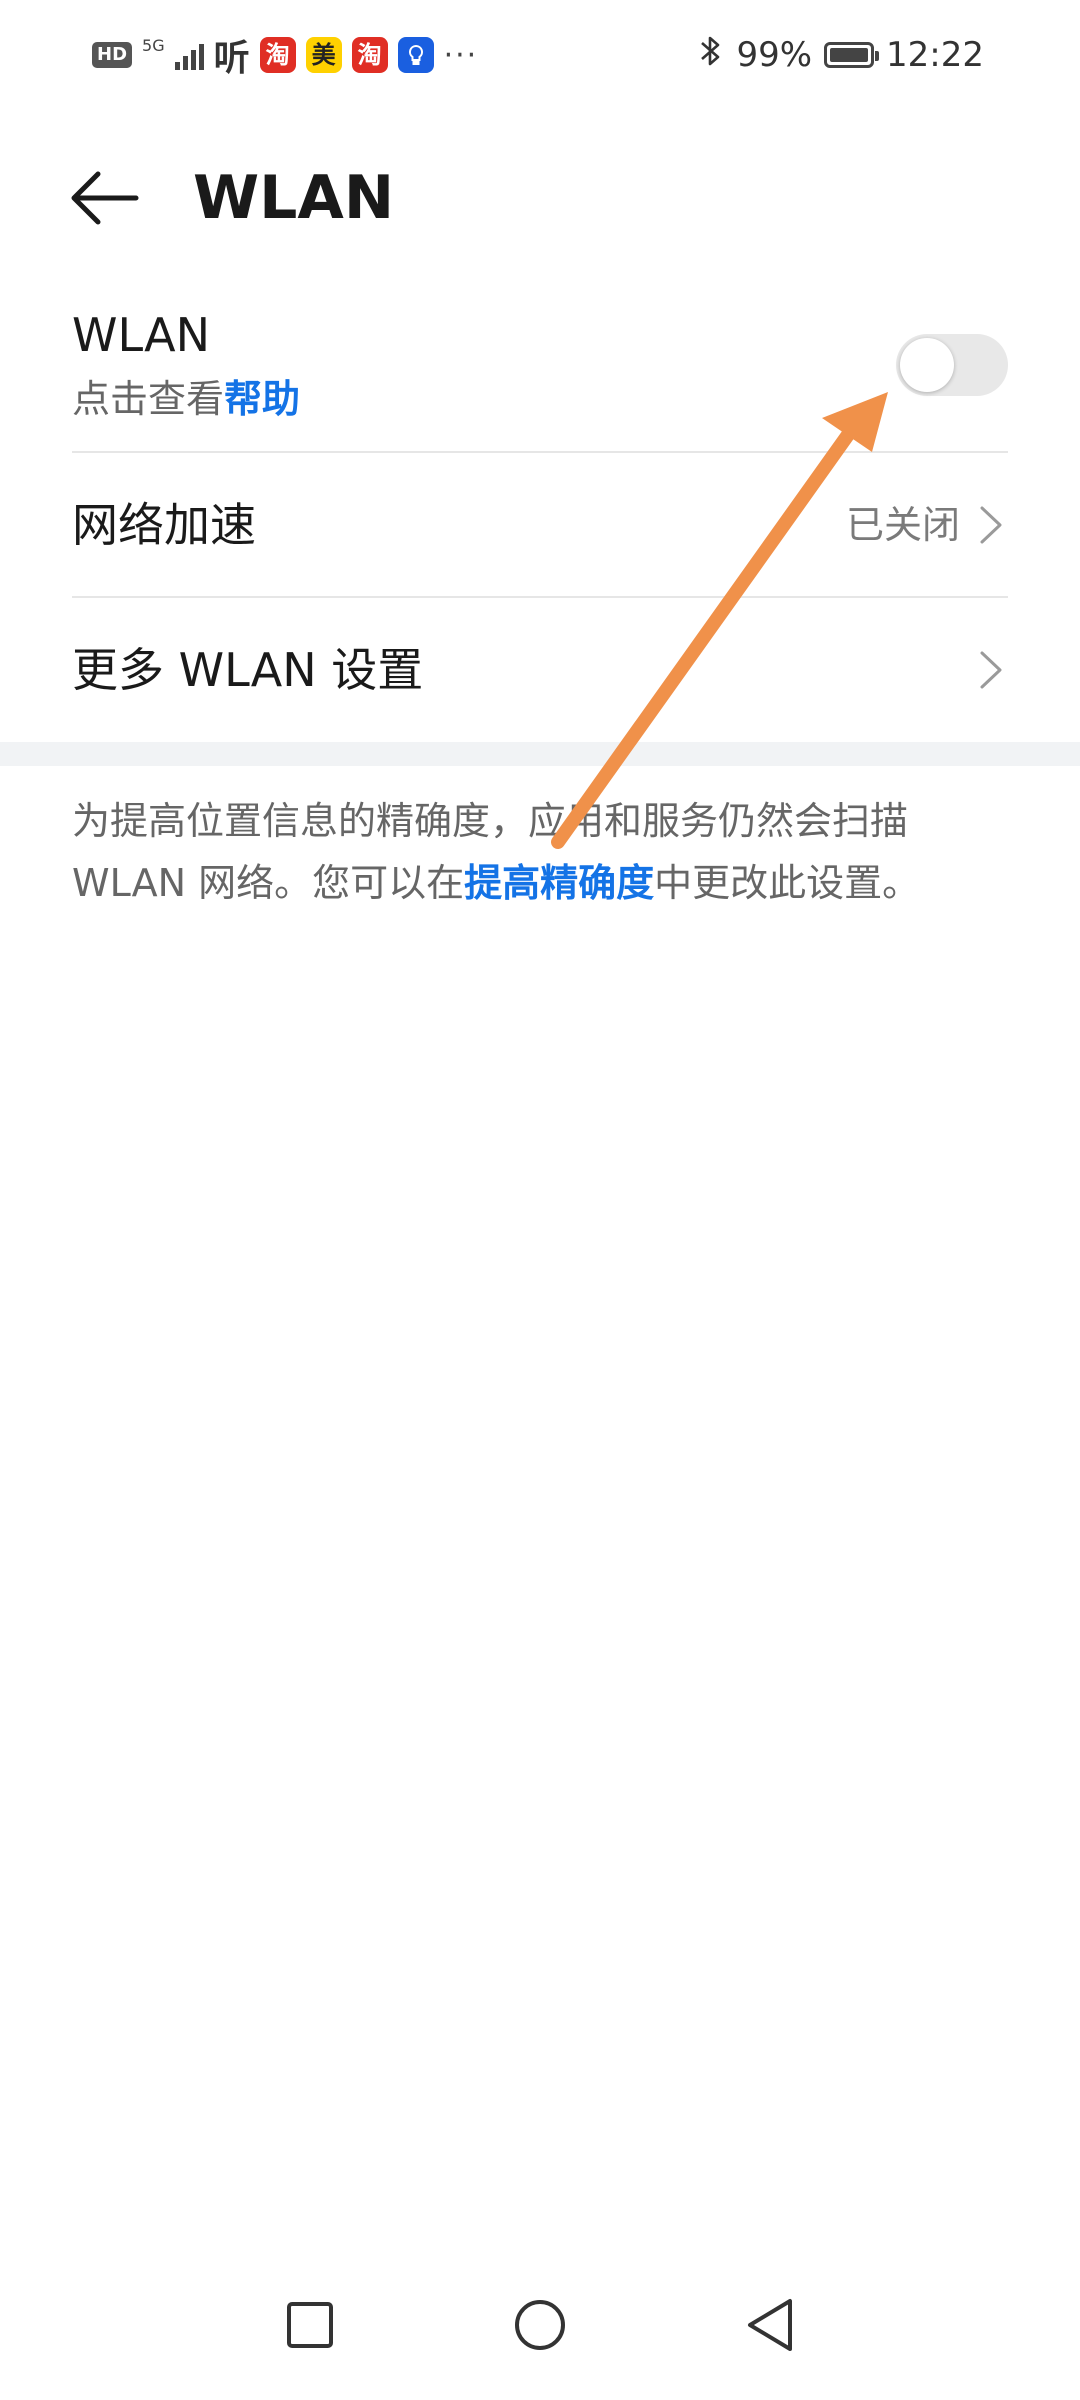 This screenshot has height=2400, width=1080. Describe the element at coordinates (112, 55) in the screenshot. I see `hd-badge: HD` at that location.